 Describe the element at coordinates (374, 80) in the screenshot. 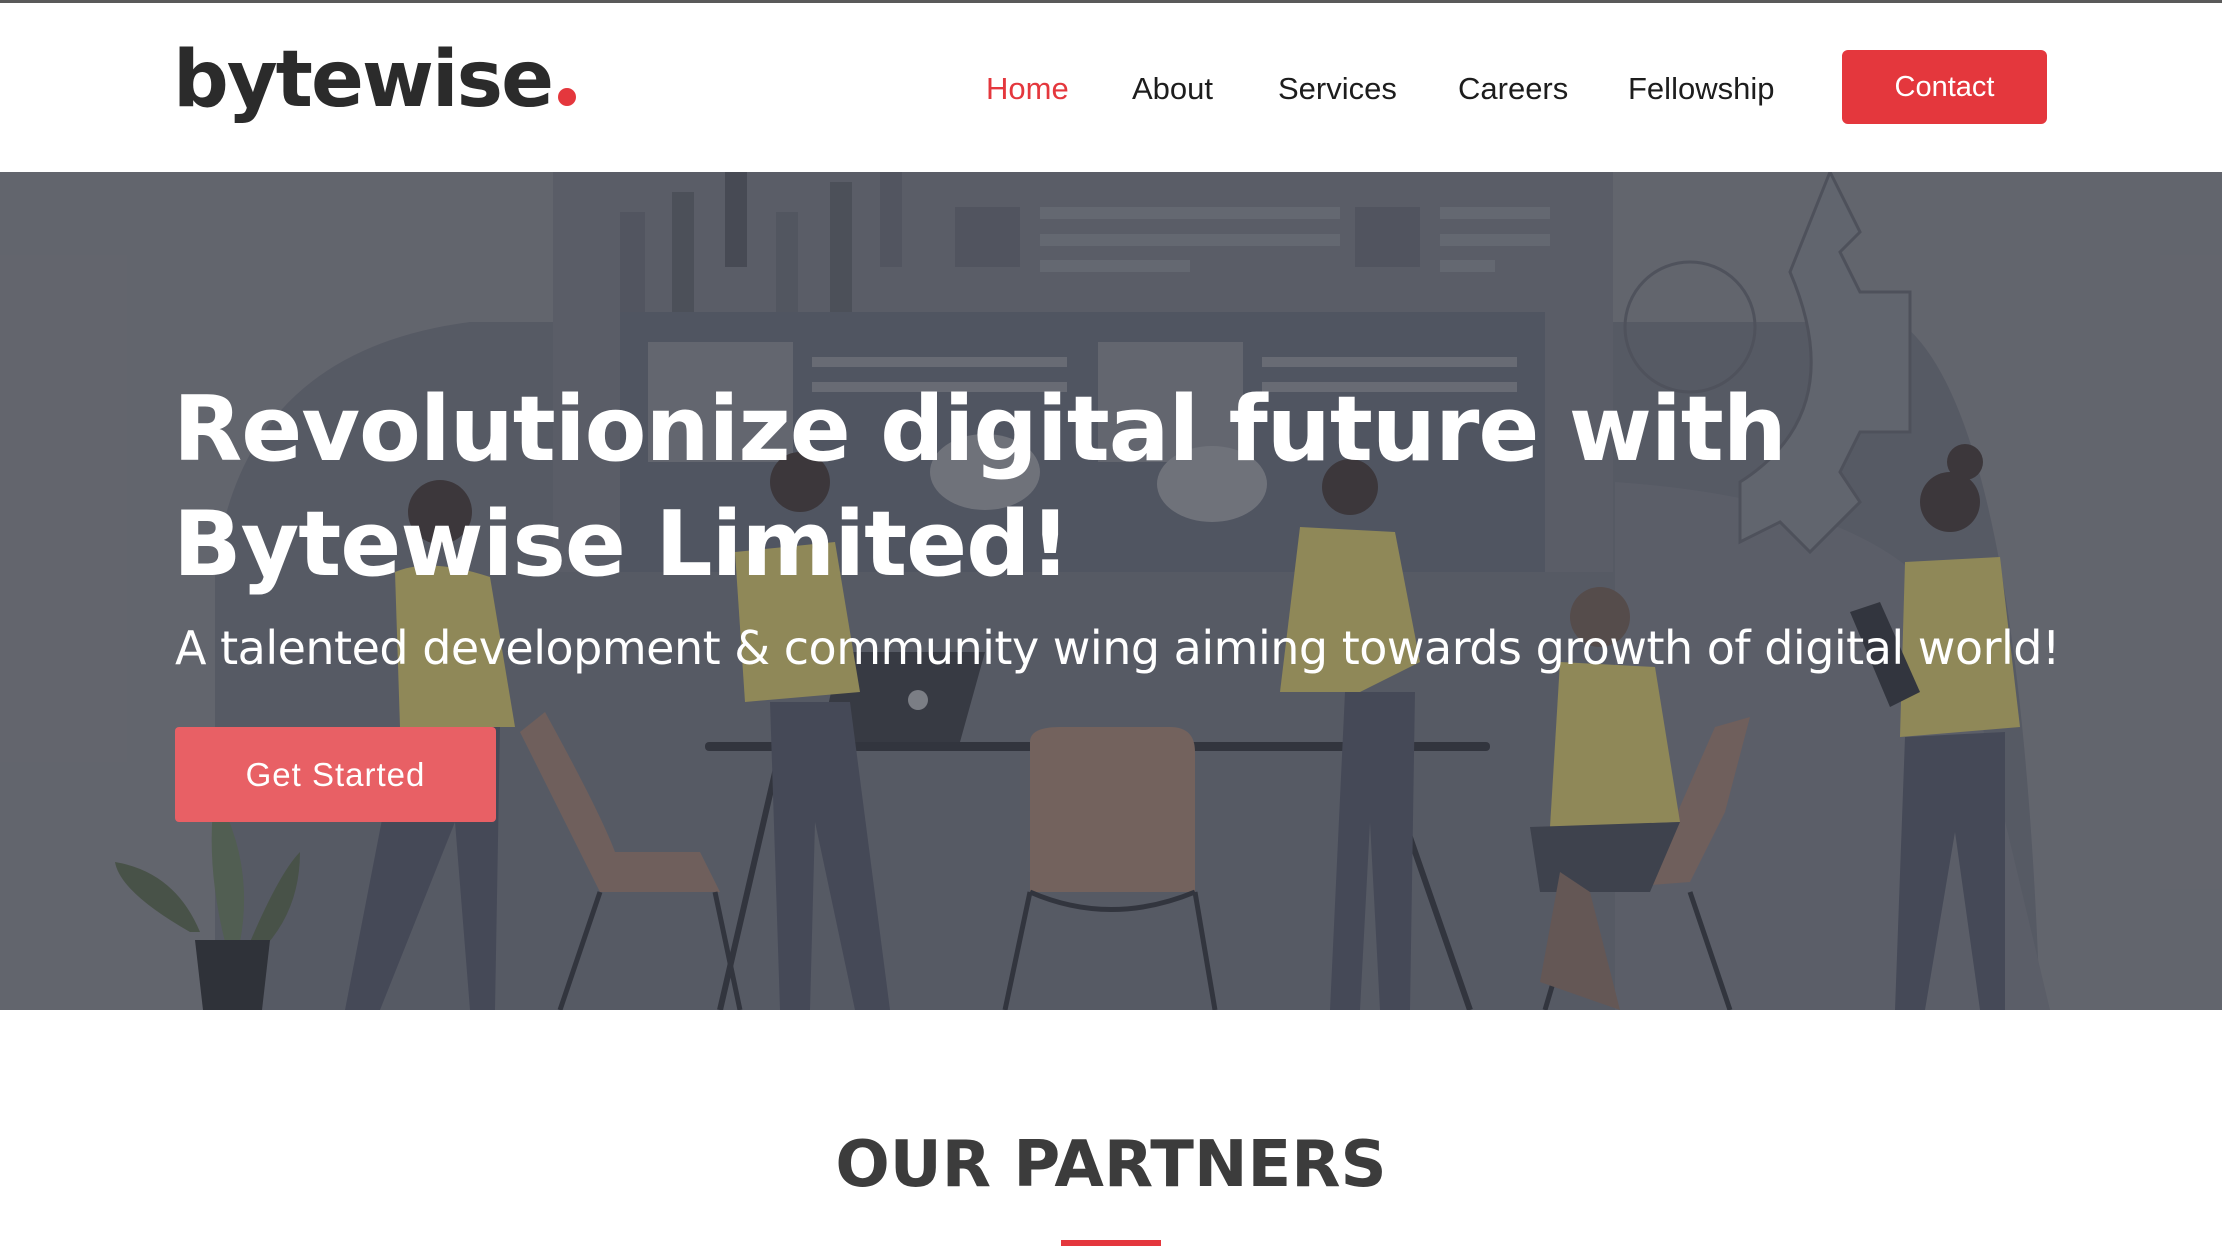

I see `bytewise-logo: bytewise` at that location.